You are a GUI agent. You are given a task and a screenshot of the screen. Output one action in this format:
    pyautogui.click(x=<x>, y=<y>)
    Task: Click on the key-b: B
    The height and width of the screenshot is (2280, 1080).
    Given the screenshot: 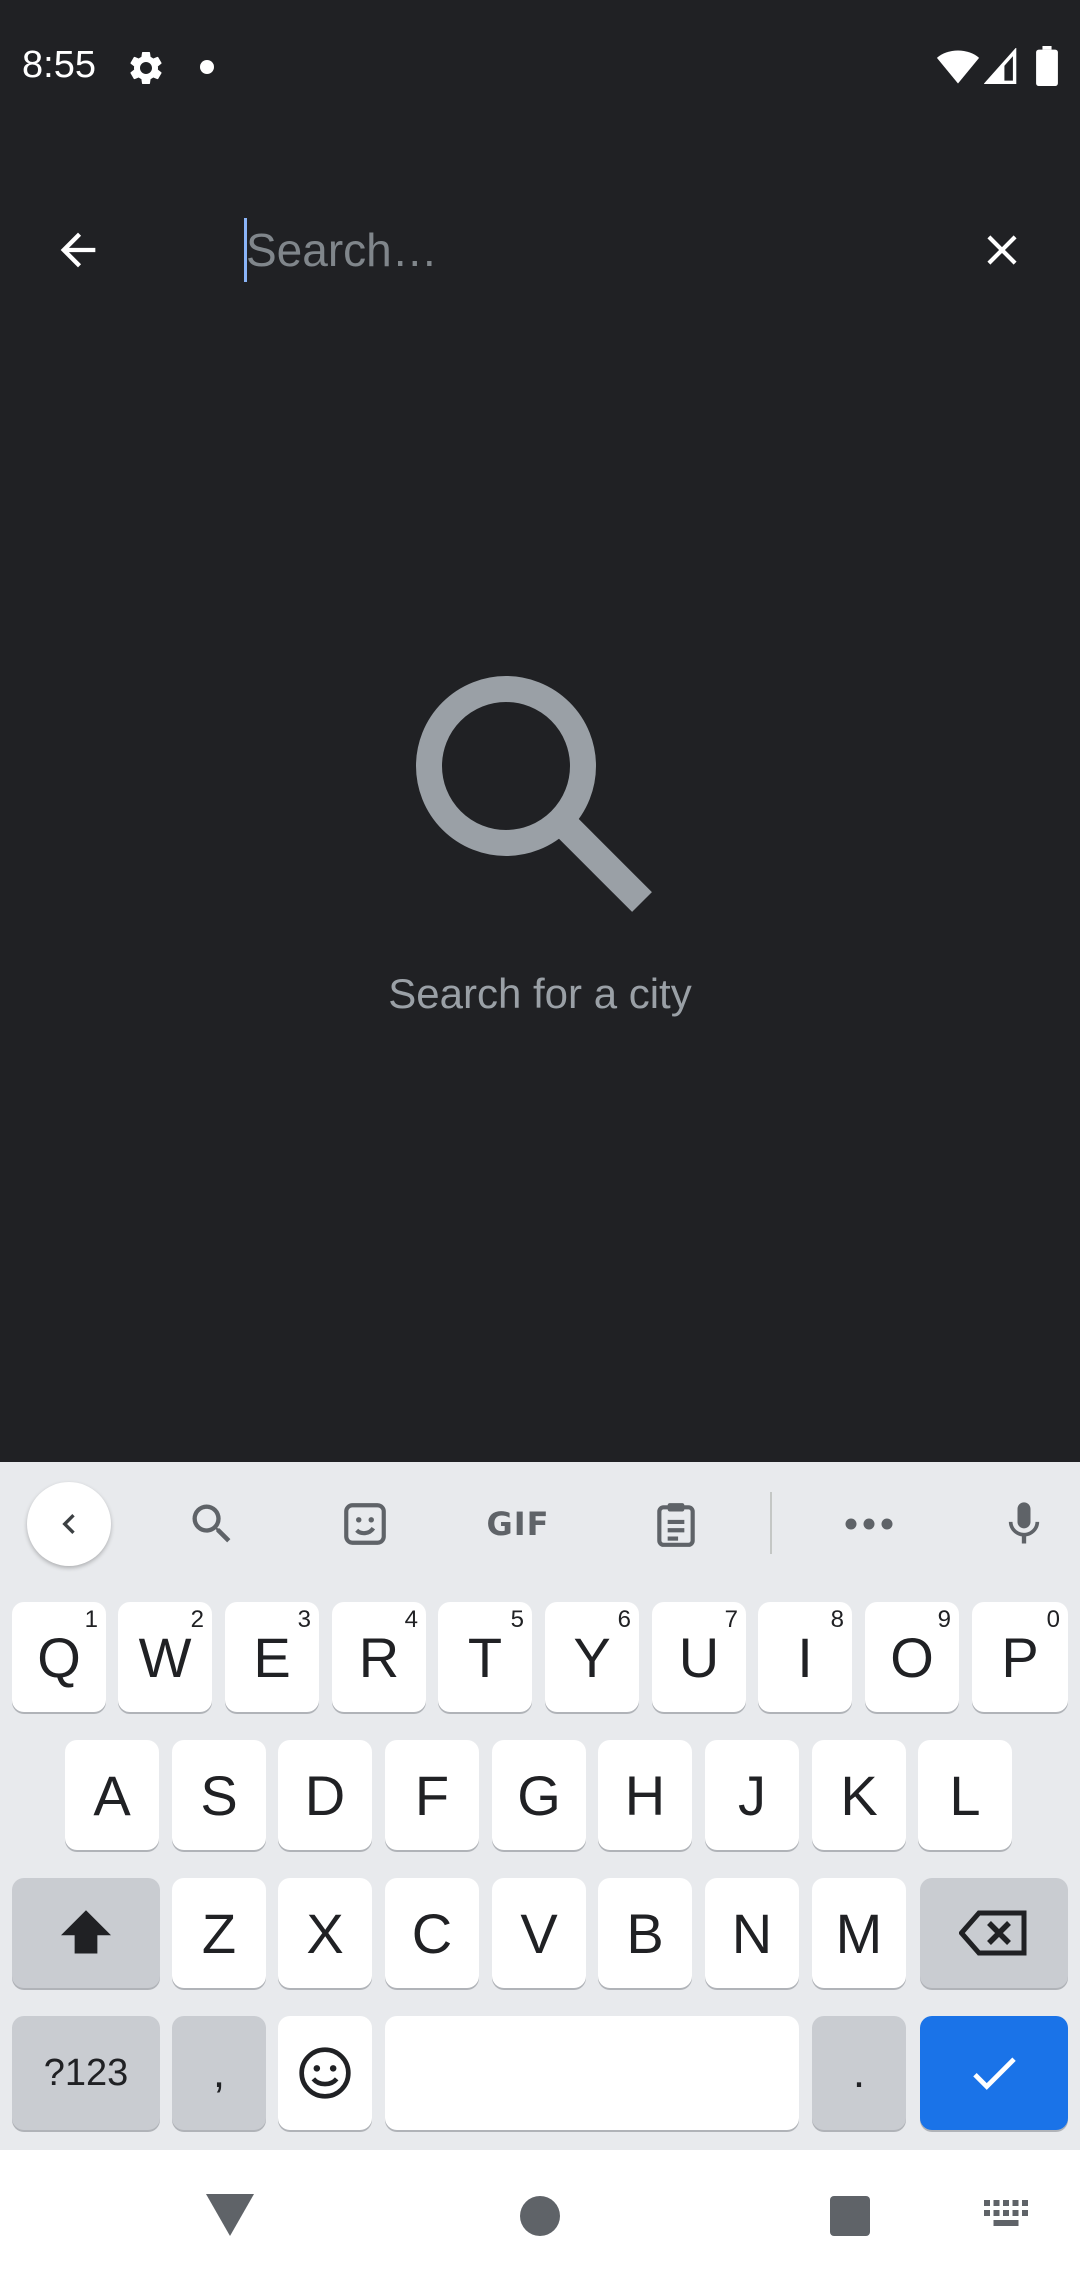 What is the action you would take?
    pyautogui.click(x=645, y=1933)
    